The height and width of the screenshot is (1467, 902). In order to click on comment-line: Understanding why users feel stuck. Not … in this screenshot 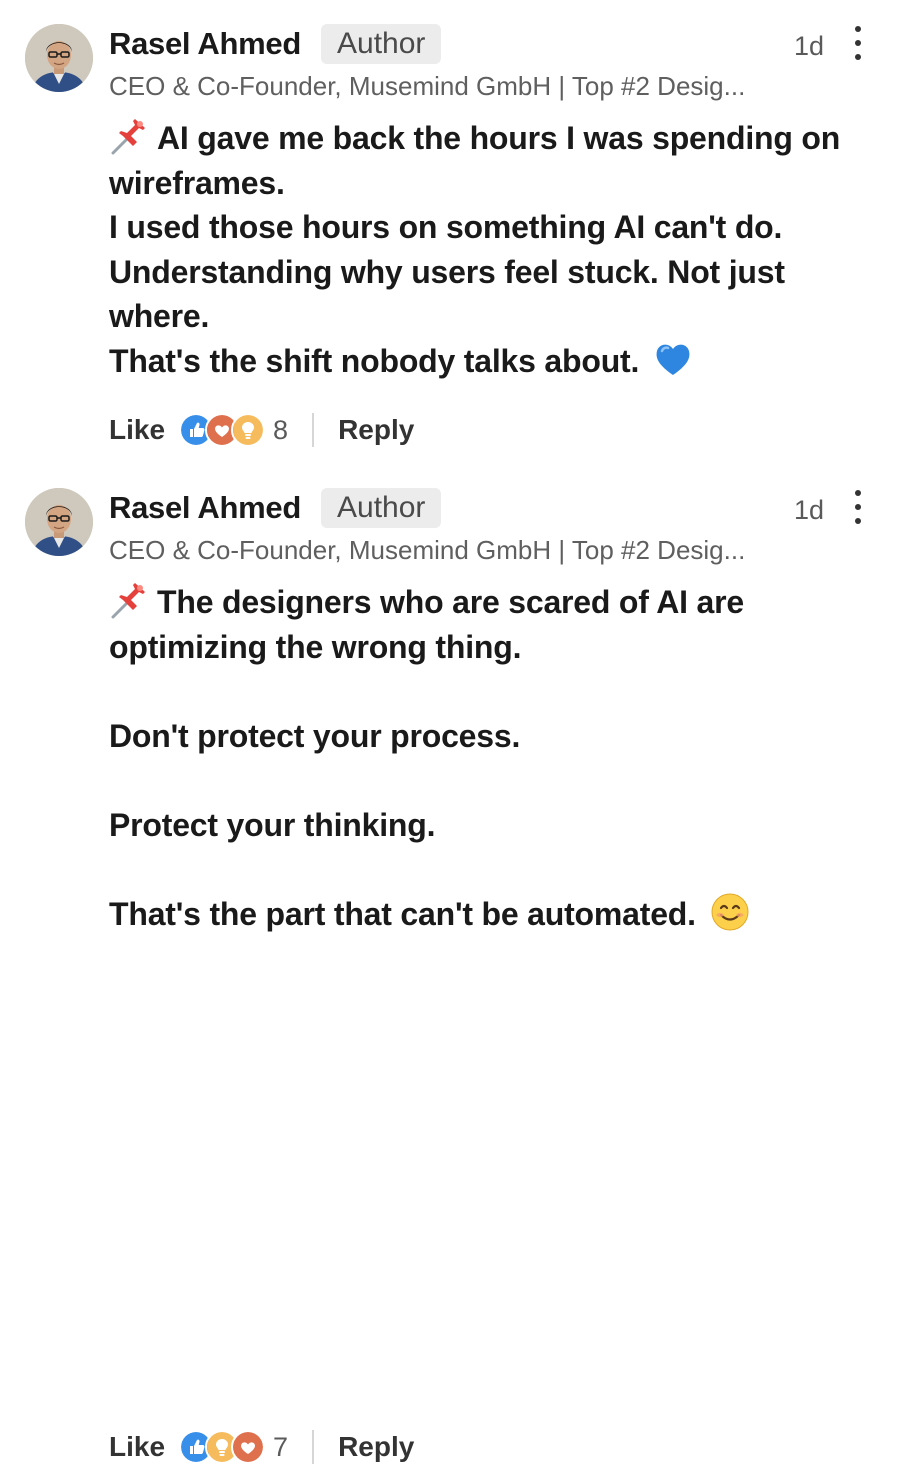, I will do `click(447, 271)`.